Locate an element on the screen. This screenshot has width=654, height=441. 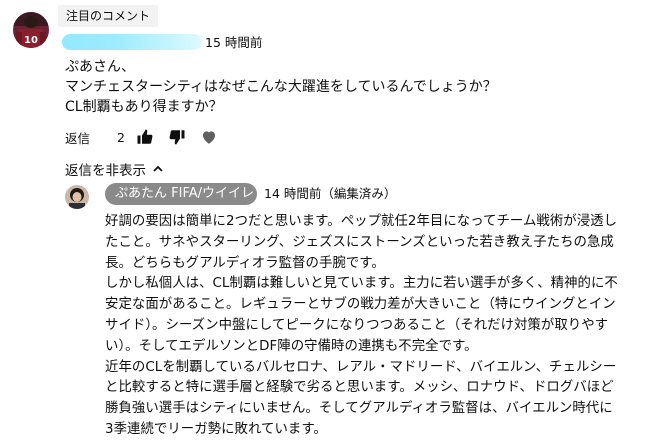
hide-replies-button: 返信を非表示 is located at coordinates (114, 169).